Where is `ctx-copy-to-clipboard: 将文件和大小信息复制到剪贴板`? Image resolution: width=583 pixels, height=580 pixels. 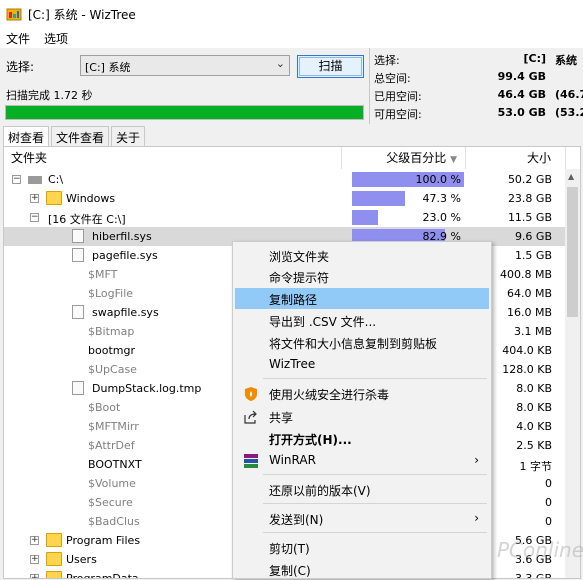 ctx-copy-to-clipboard: 将文件和大小信息复制到剪贴板 is located at coordinates (362, 342).